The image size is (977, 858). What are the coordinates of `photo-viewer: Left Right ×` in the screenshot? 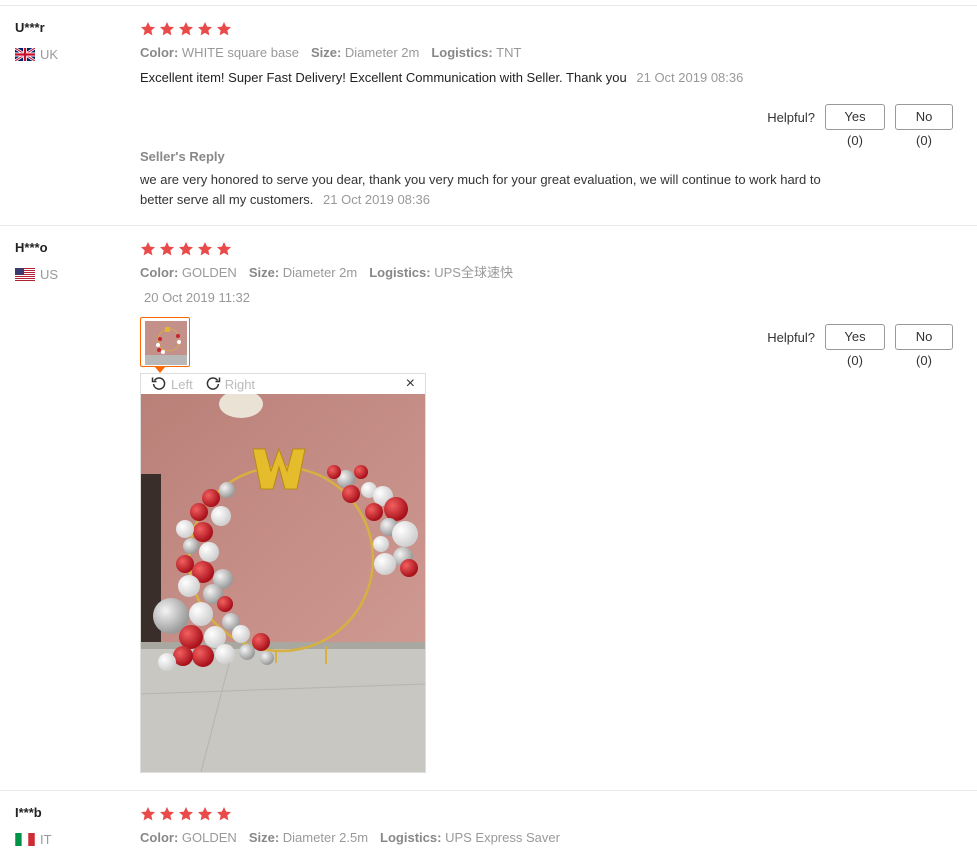 It's located at (283, 573).